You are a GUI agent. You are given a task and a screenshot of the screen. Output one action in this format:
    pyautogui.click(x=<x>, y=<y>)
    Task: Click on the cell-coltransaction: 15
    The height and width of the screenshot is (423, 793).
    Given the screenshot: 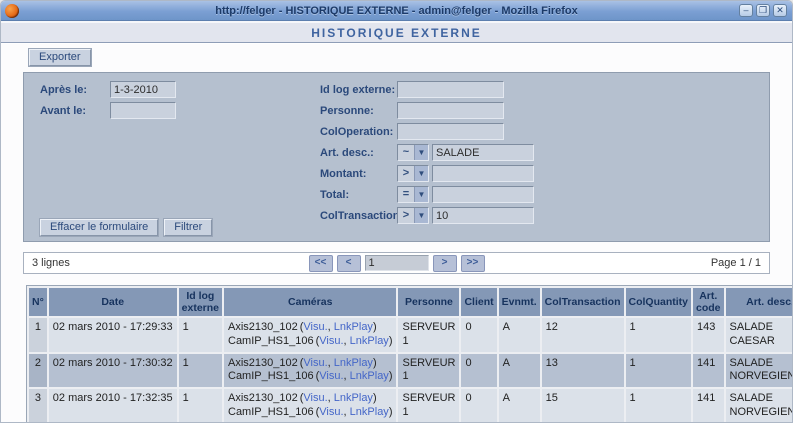 What is the action you would take?
    pyautogui.click(x=582, y=405)
    